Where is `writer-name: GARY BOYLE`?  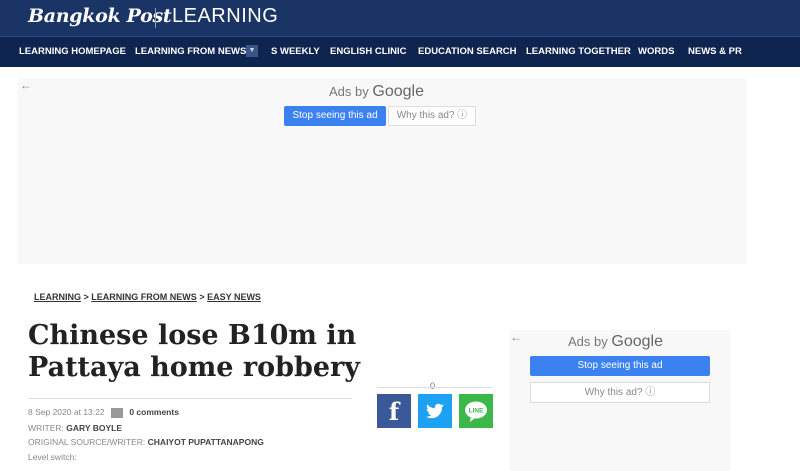 writer-name: GARY BOYLE is located at coordinates (94, 428).